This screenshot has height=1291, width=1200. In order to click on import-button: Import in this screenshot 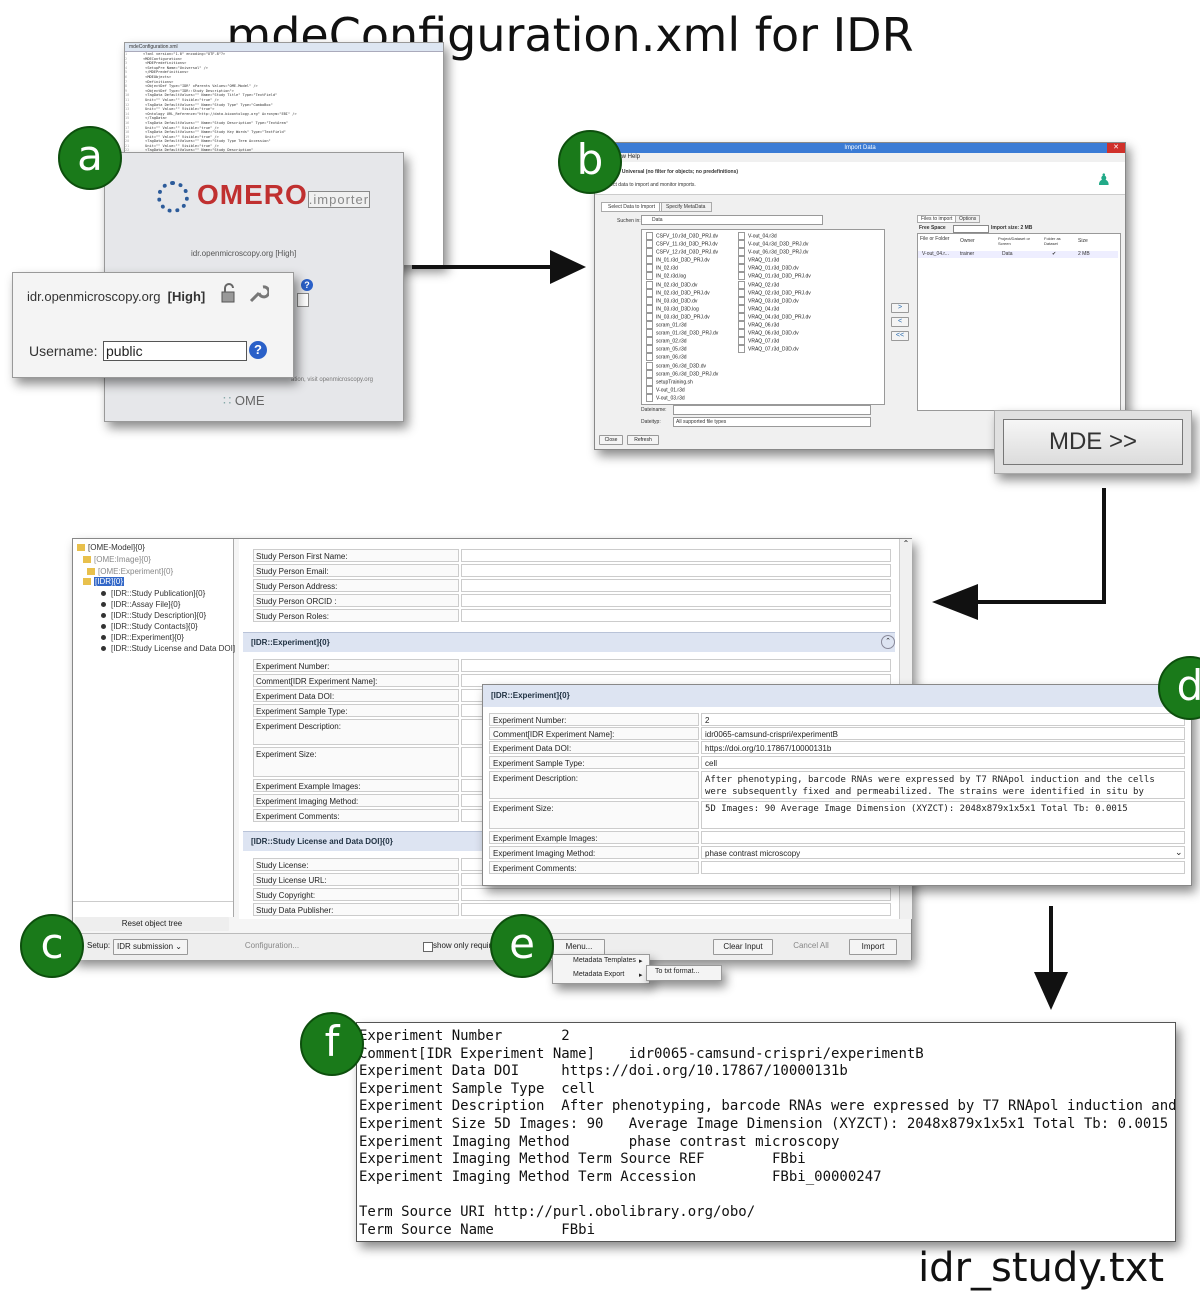, I will do `click(873, 947)`.